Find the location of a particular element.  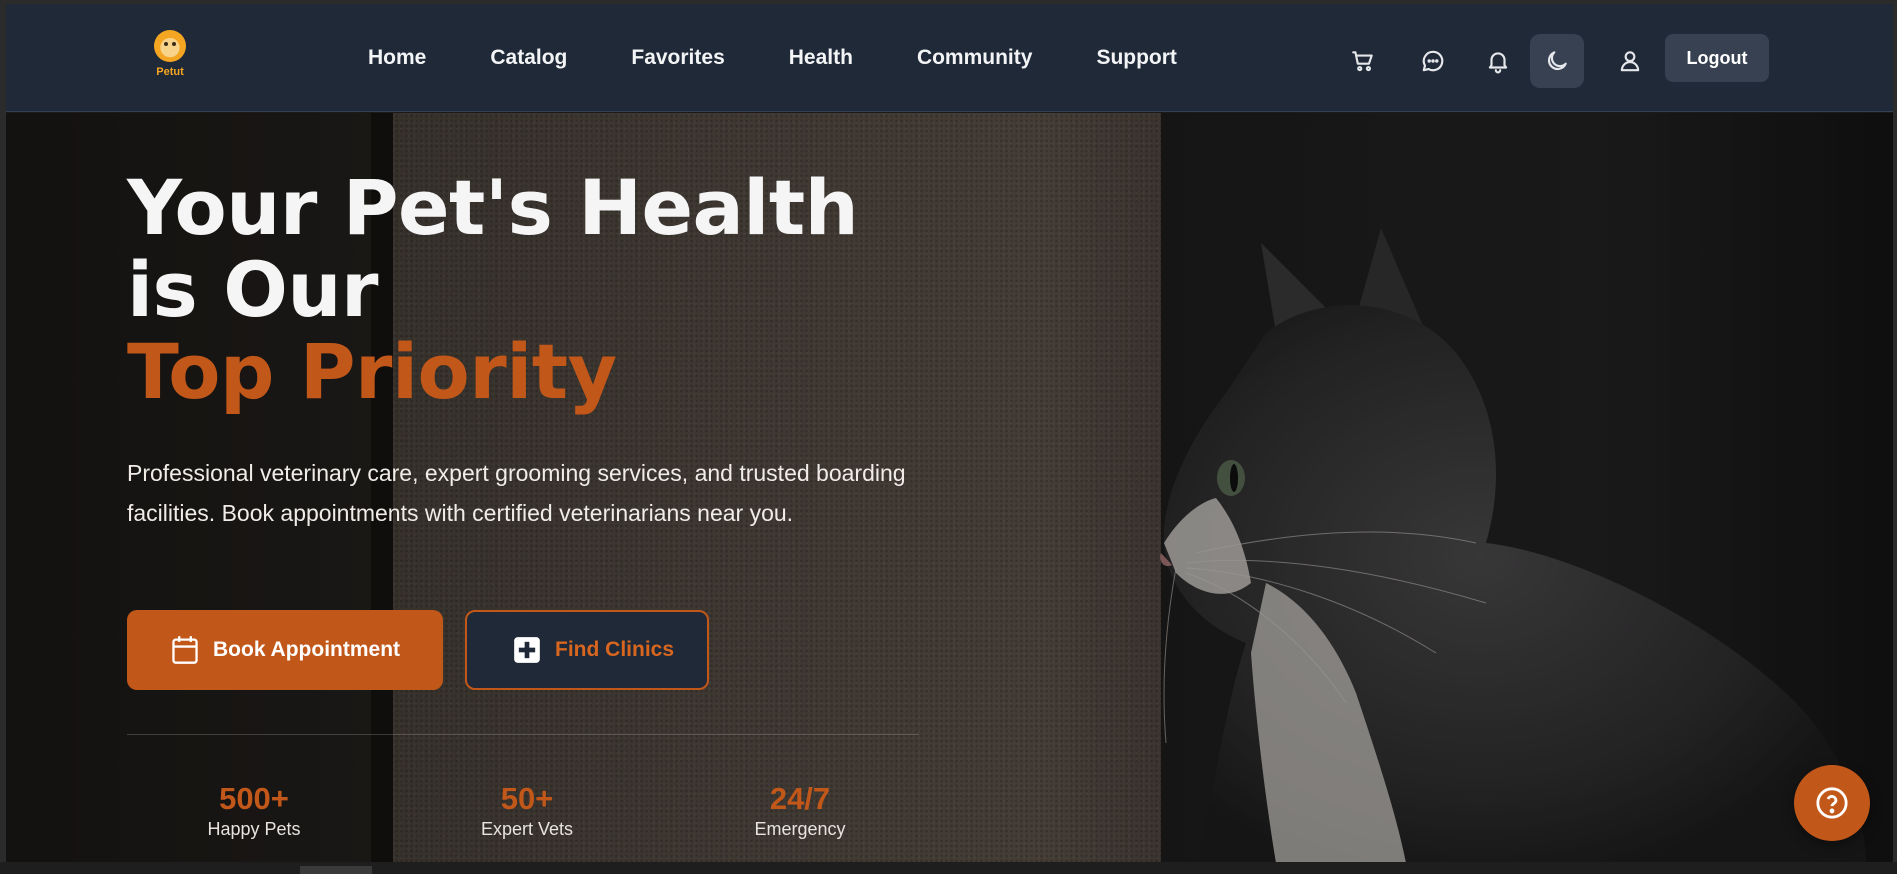

stat-emergency: 24/7 Emergency is located at coordinates (800, 810).